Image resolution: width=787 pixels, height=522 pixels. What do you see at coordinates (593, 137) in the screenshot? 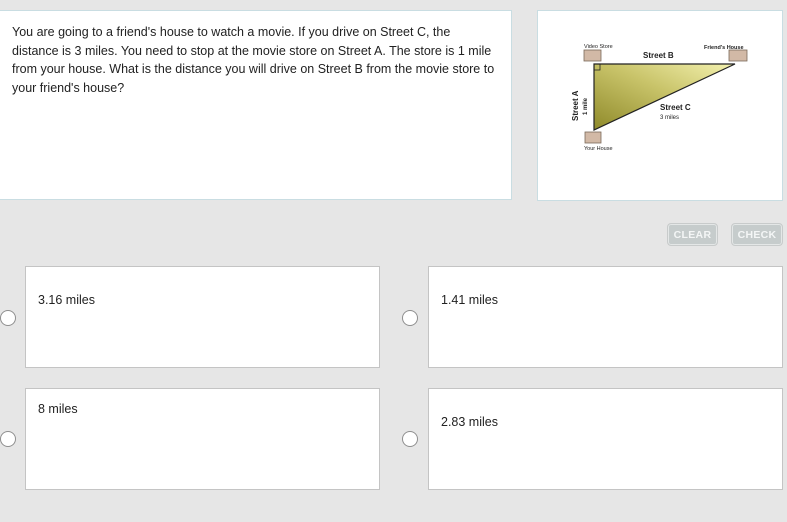
I see `your-house-icon` at bounding box center [593, 137].